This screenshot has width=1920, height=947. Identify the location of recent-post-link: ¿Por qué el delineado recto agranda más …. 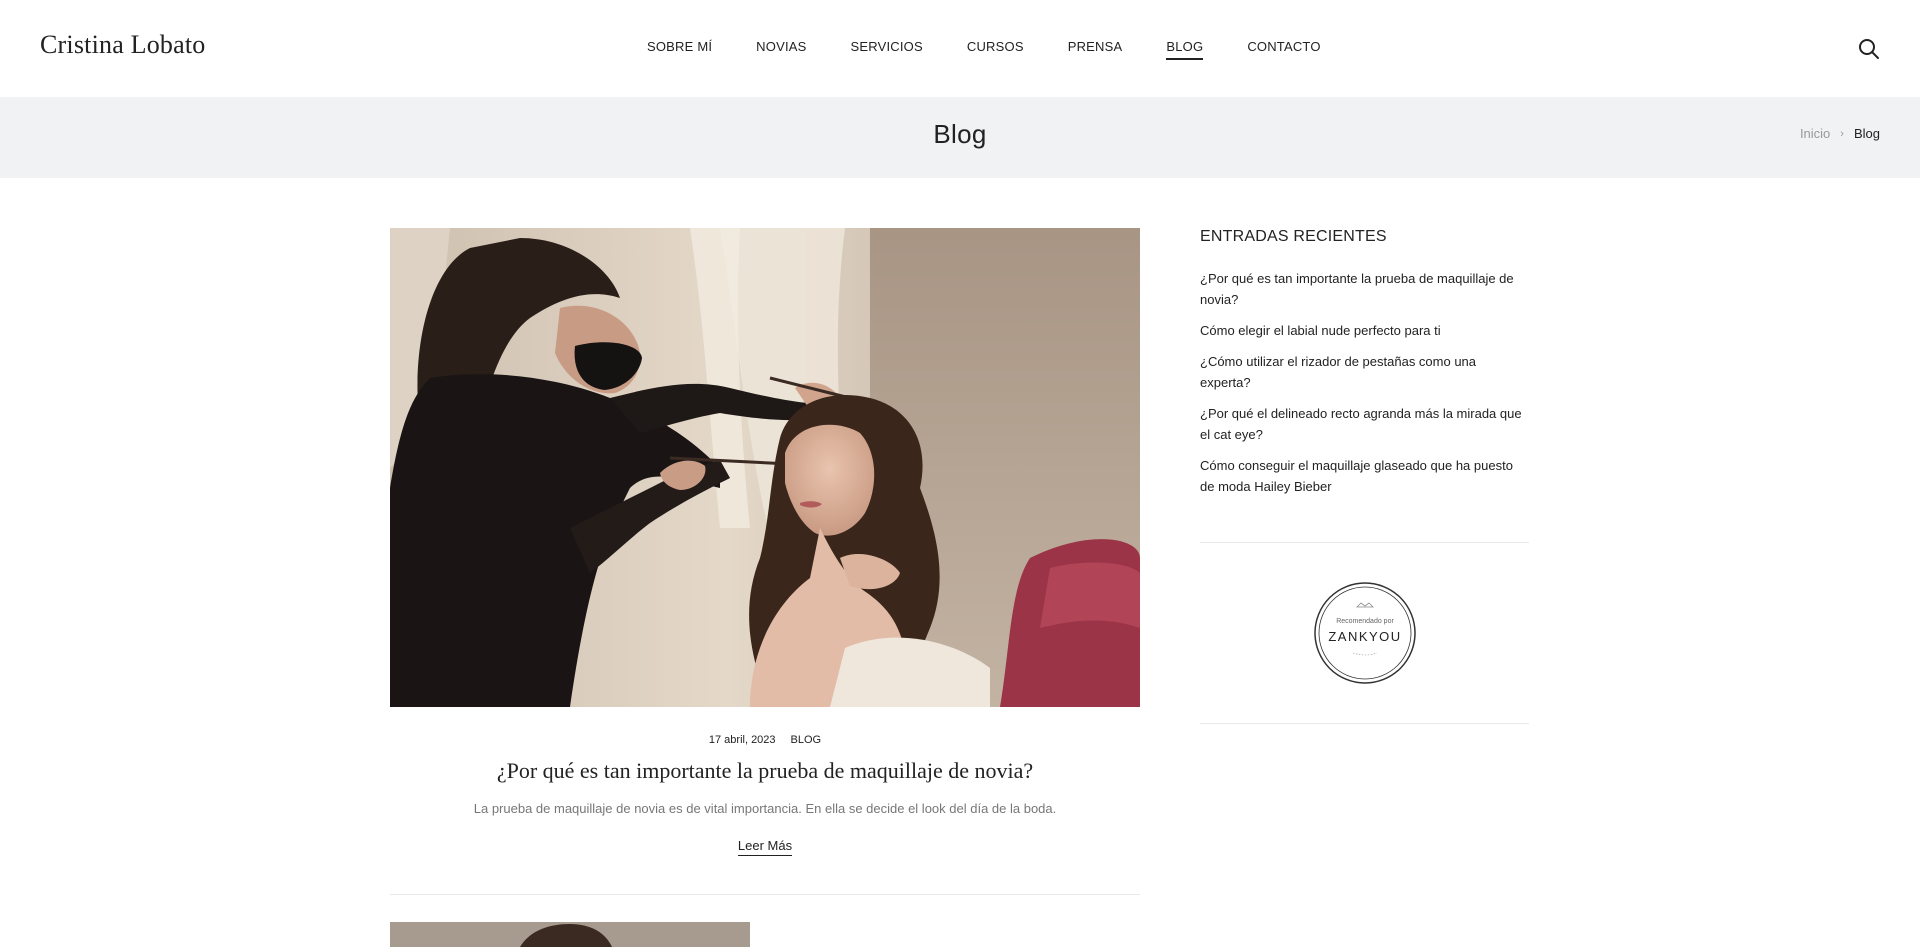
(1364, 424).